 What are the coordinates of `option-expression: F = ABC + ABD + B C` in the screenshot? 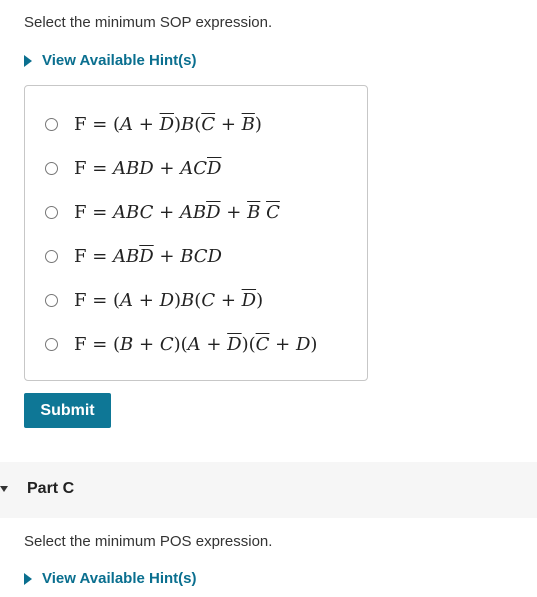 It's located at (177, 212).